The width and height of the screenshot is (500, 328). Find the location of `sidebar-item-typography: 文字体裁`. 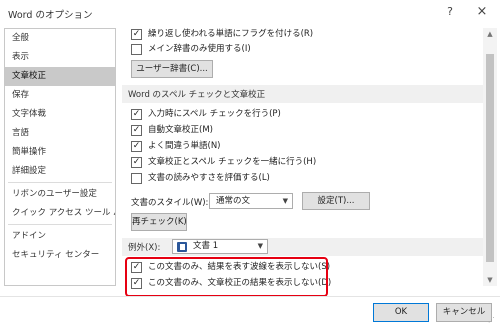

sidebar-item-typography: 文字体裁 is located at coordinates (60, 114).